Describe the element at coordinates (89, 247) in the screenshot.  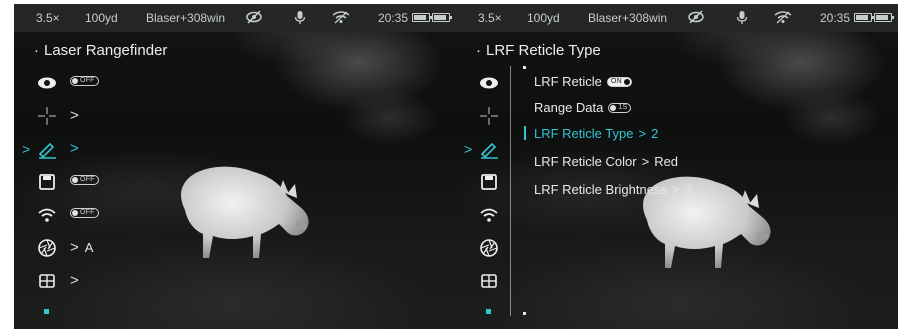
I see `image-mode-value: A` at that location.